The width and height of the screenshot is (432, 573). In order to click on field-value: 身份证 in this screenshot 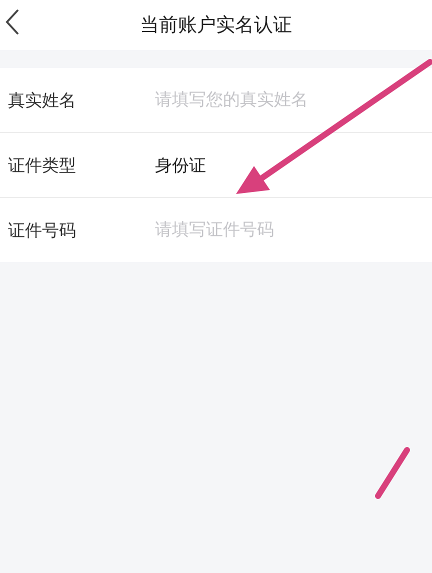, I will do `click(180, 165)`.